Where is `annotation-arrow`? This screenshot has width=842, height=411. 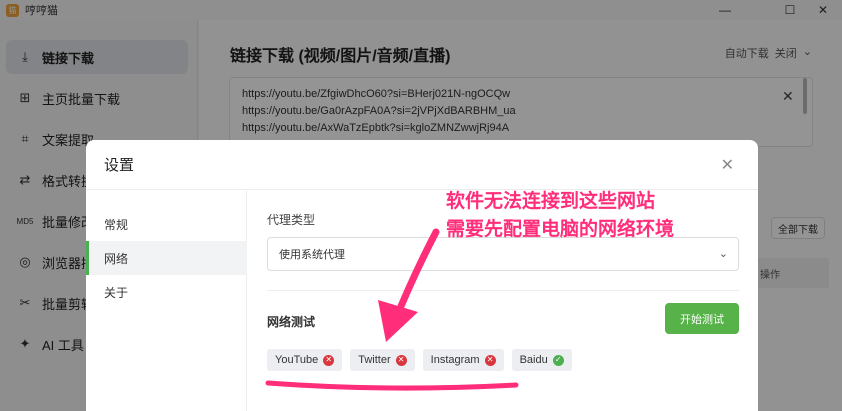
annotation-arrow is located at coordinates (392, 309).